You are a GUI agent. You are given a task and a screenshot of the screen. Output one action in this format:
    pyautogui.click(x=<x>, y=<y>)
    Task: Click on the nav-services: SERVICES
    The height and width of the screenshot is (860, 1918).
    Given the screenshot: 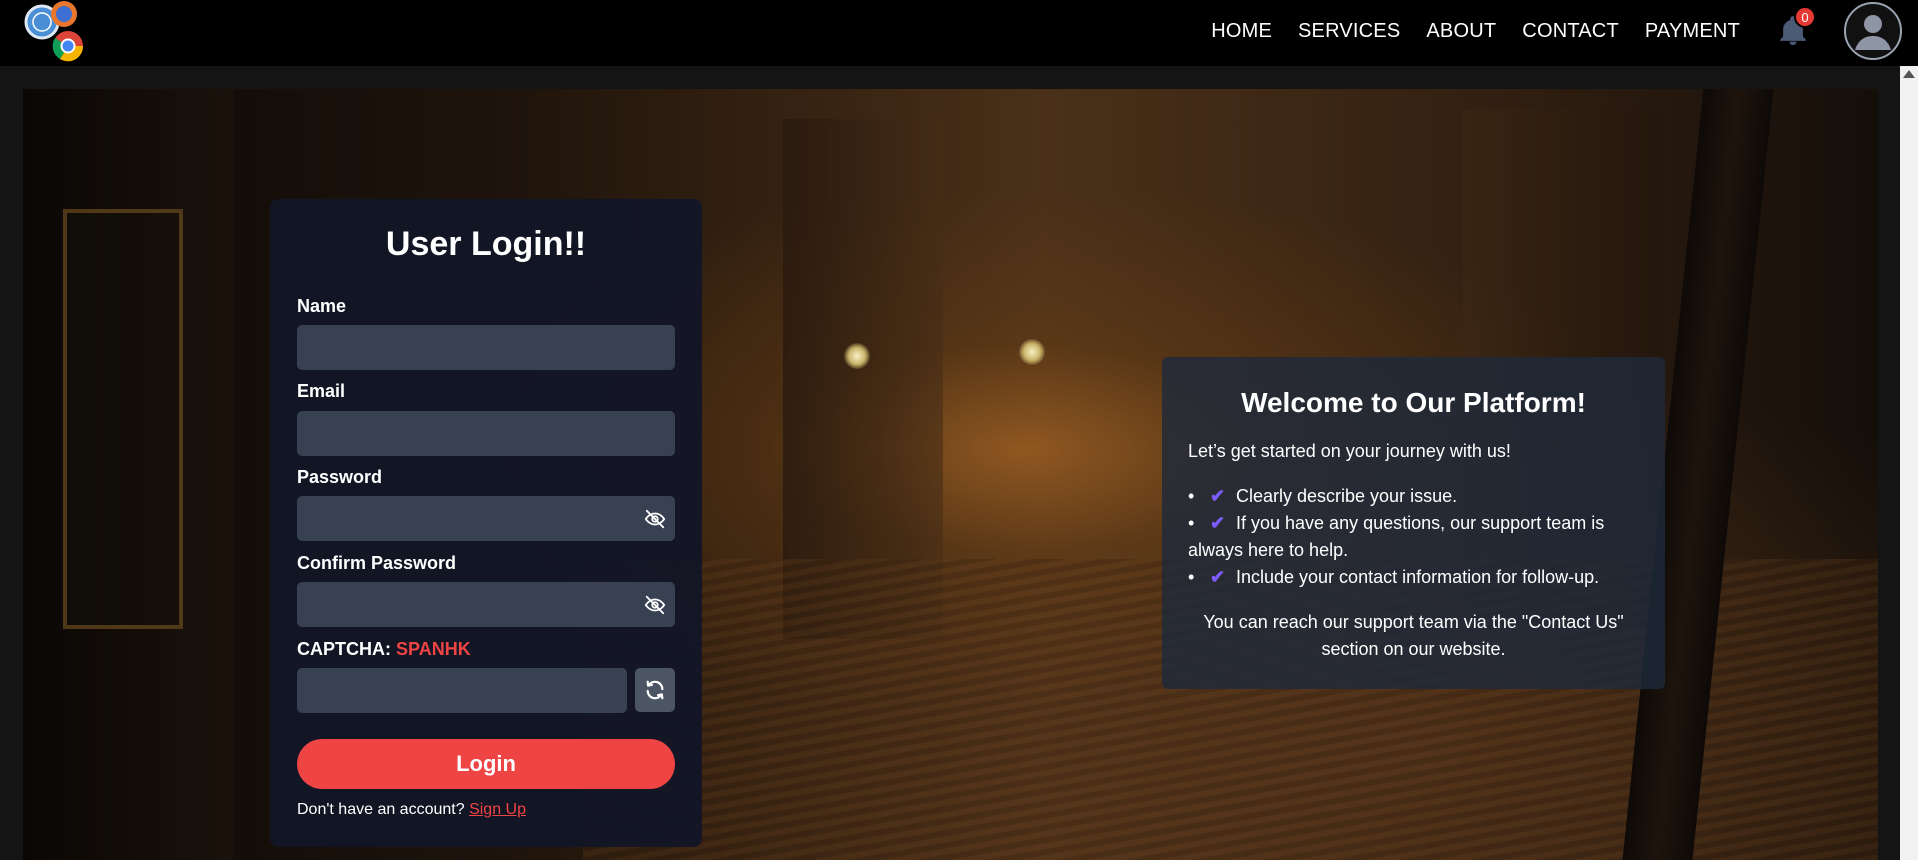 What is the action you would take?
    pyautogui.click(x=1349, y=31)
    